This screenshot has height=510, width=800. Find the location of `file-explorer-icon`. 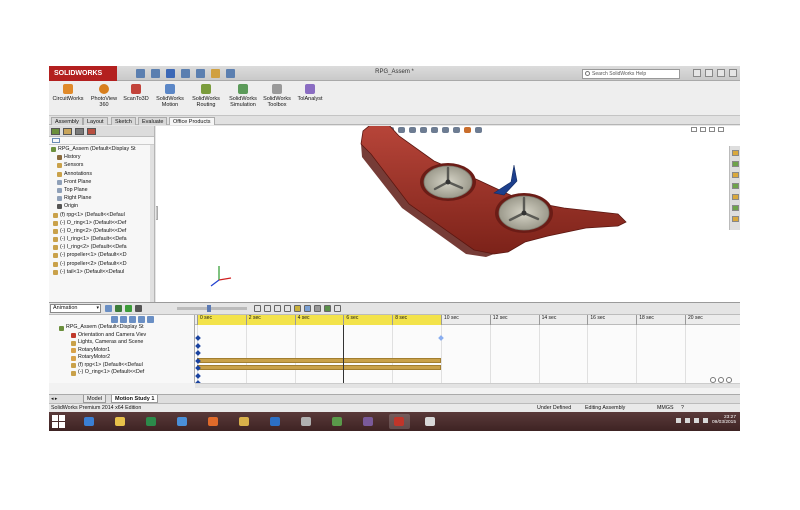

file-explorer-icon is located at coordinates (735, 175).